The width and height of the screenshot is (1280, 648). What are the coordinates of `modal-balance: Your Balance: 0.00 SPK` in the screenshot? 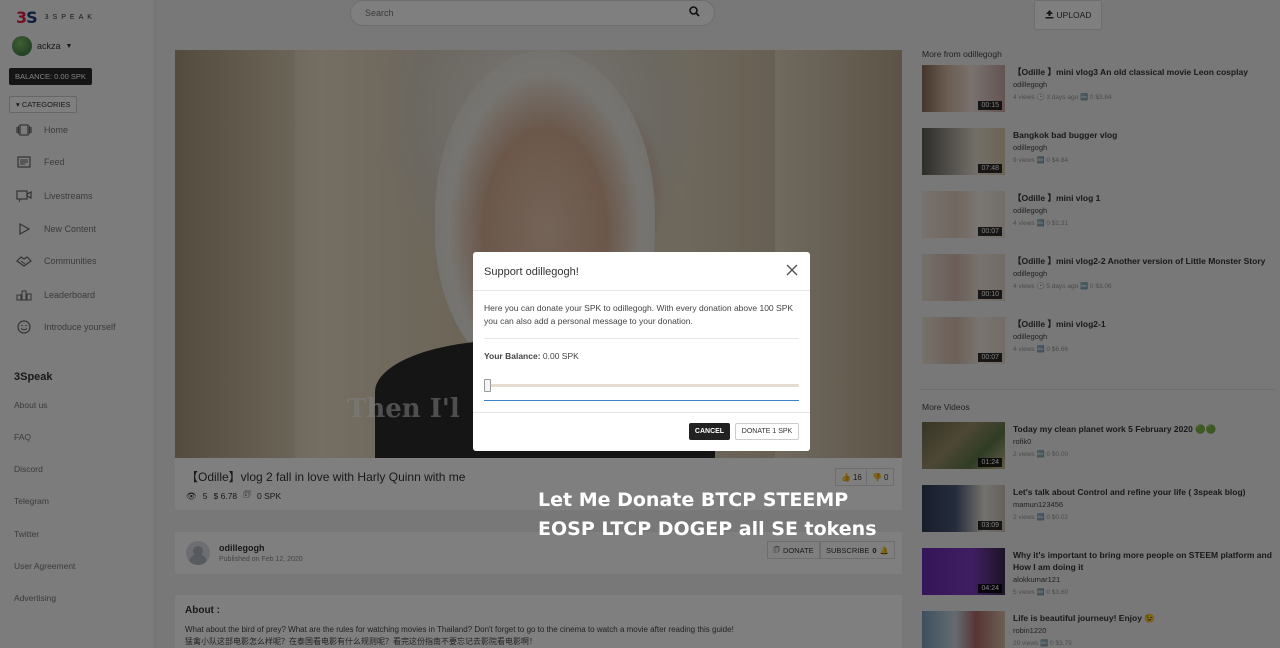 It's located at (531, 356).